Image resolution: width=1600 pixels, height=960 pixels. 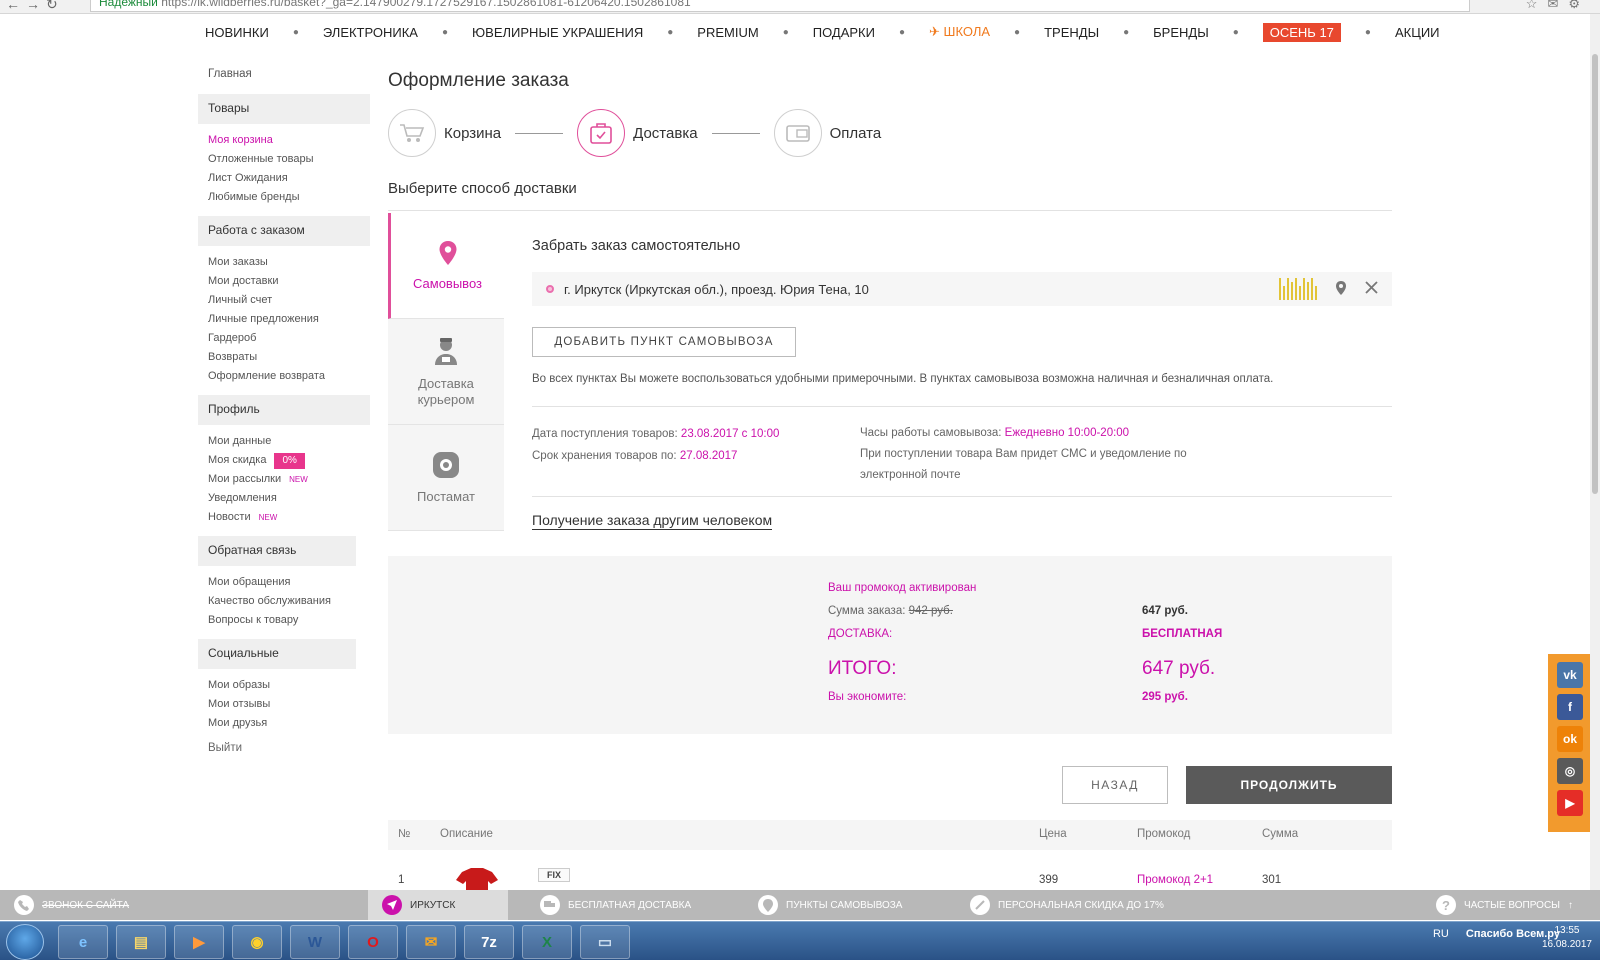 I want to click on sidebar-item-my-cart: Моя корзина, so click(x=284, y=140).